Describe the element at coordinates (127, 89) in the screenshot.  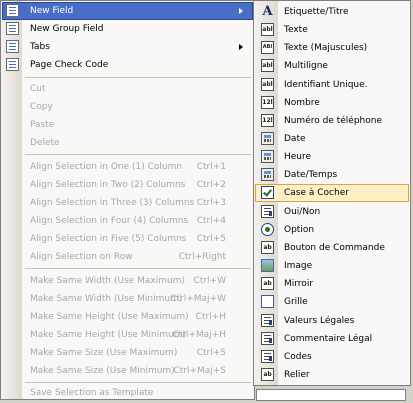
I see `menu-item-cut: Cut` at that location.